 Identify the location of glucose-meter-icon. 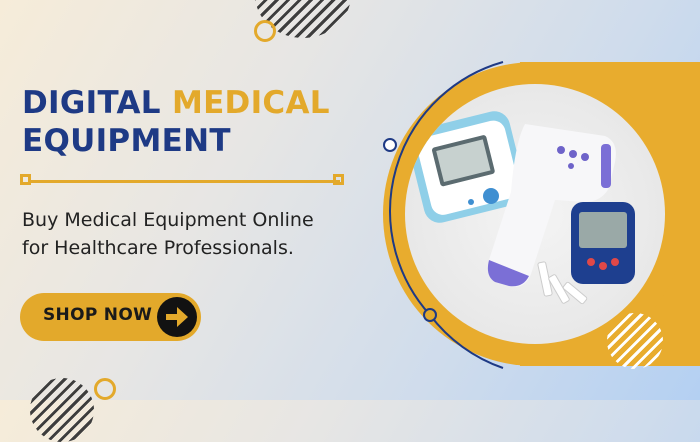
(603, 243).